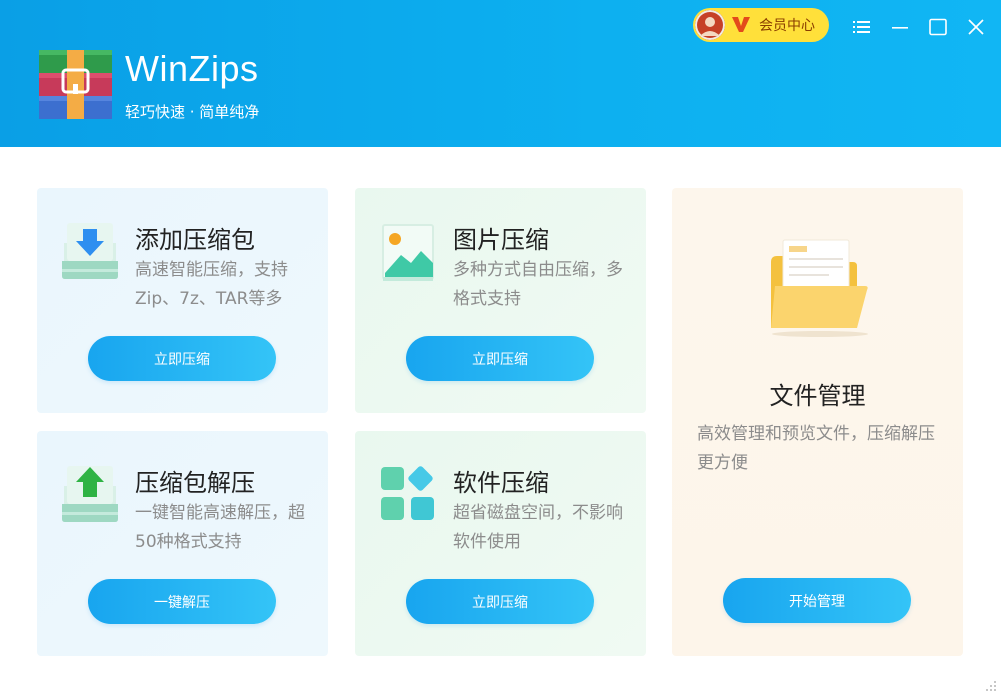  Describe the element at coordinates (816, 448) in the screenshot. I see `card-description: 高效管理和预览文件，压缩解压更方便` at that location.